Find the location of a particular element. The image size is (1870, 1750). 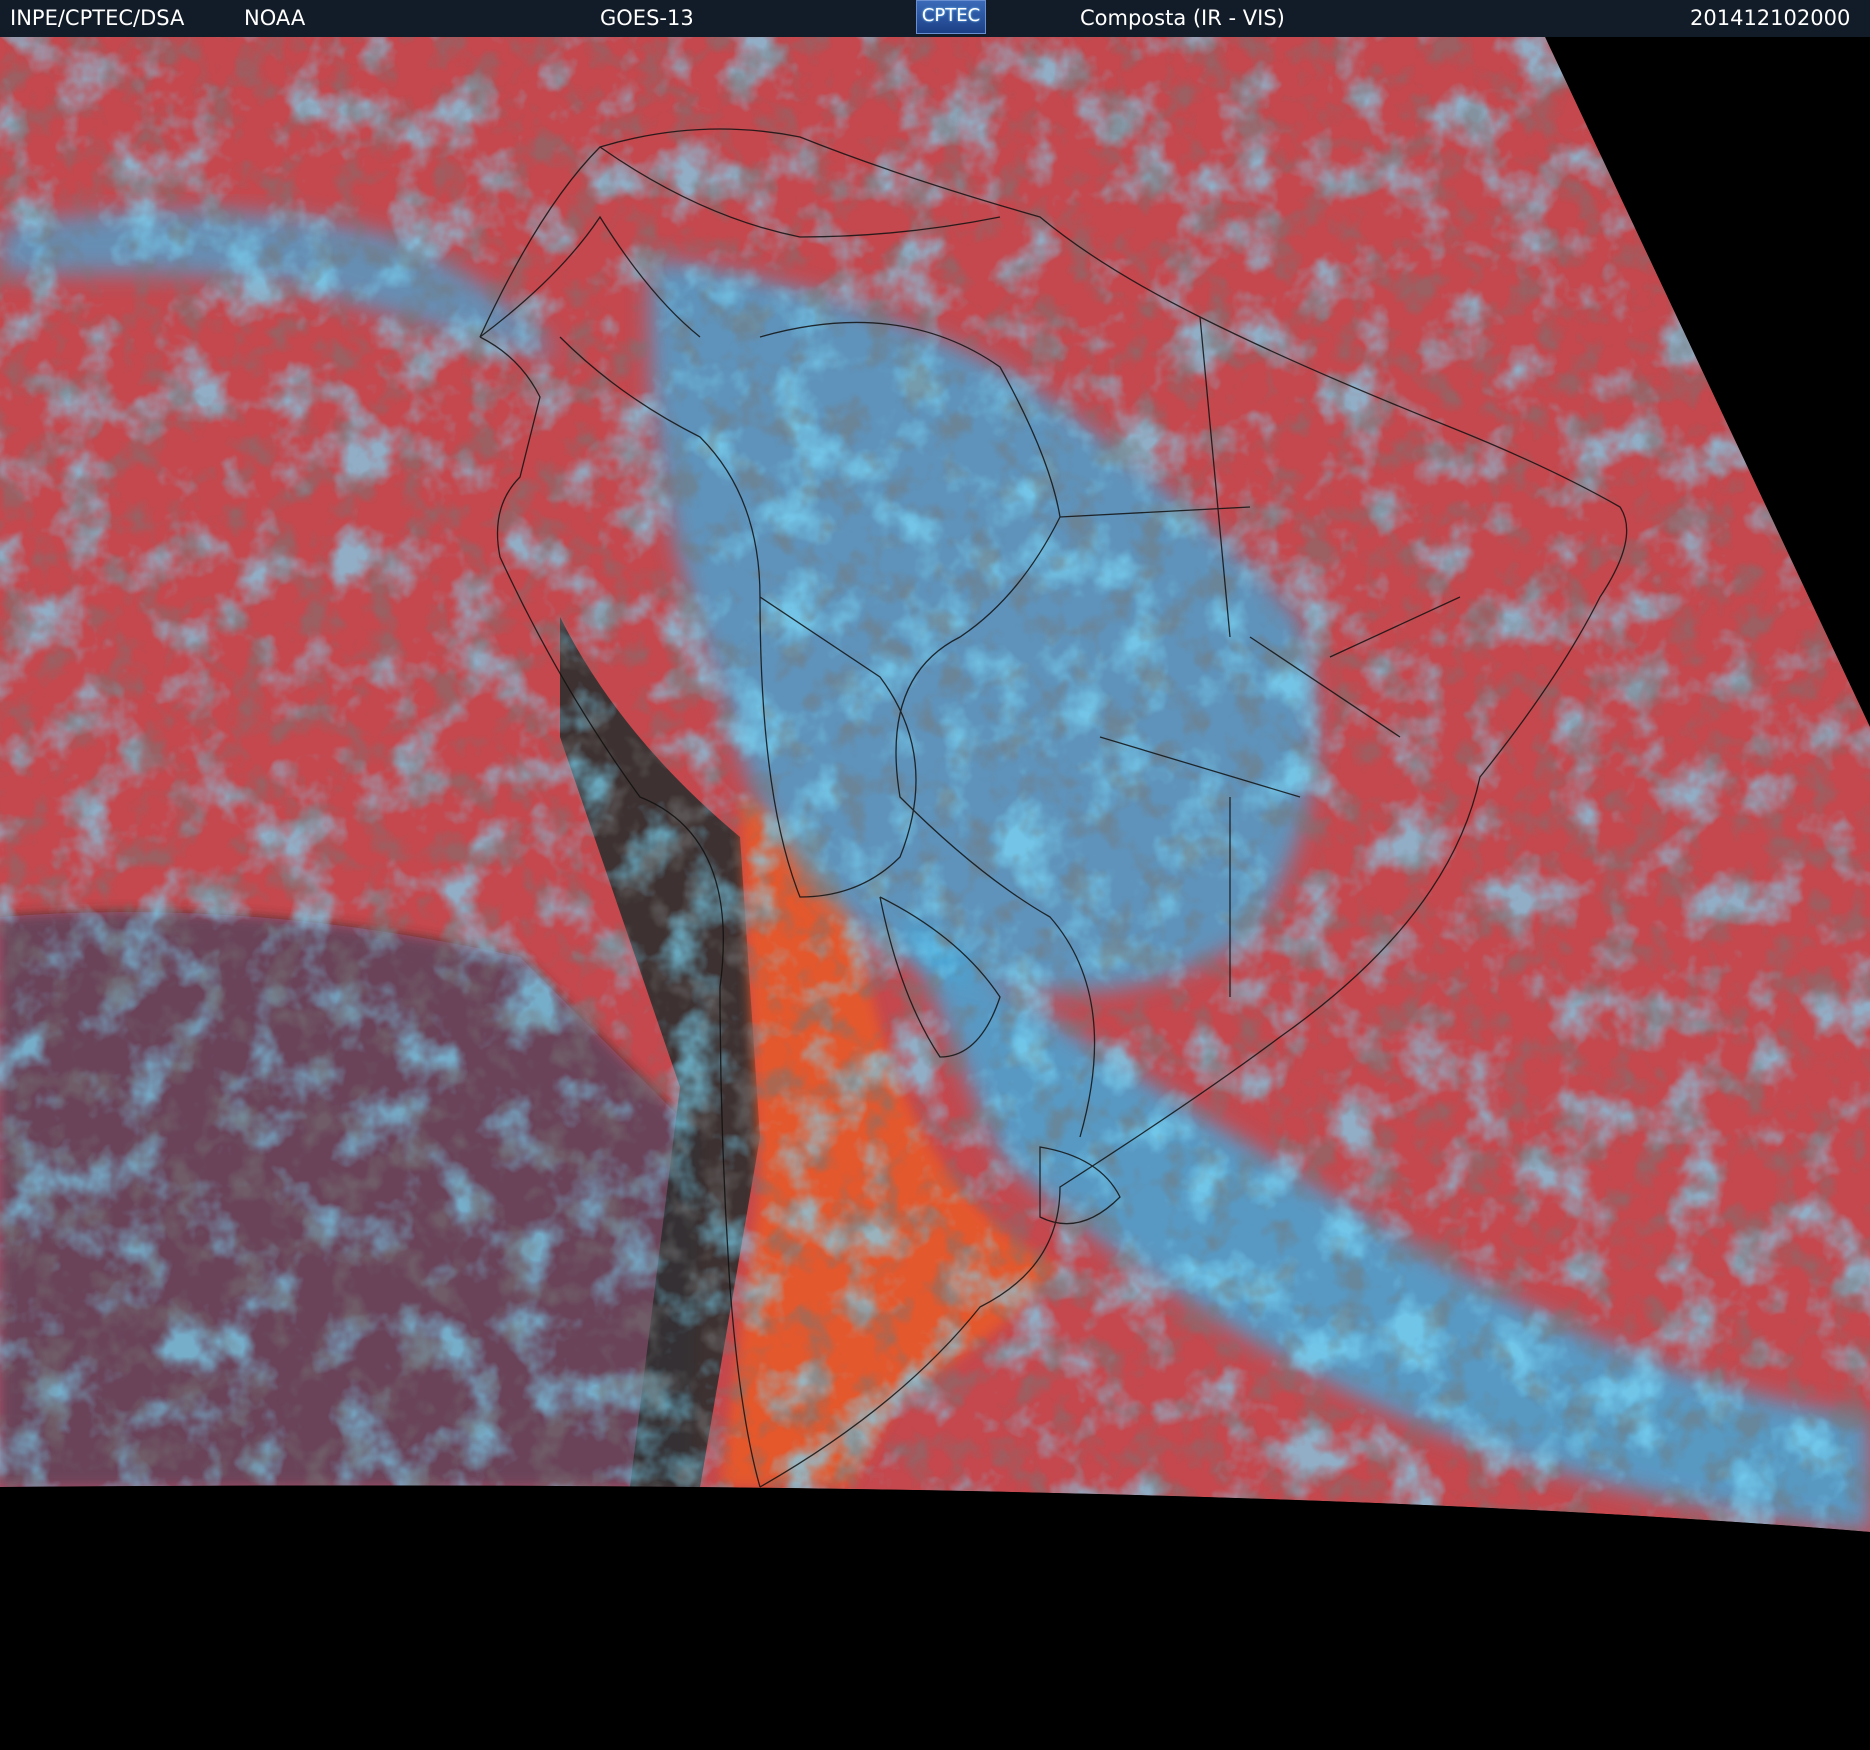

cptec-logo: CPTEC is located at coordinates (951, 17).